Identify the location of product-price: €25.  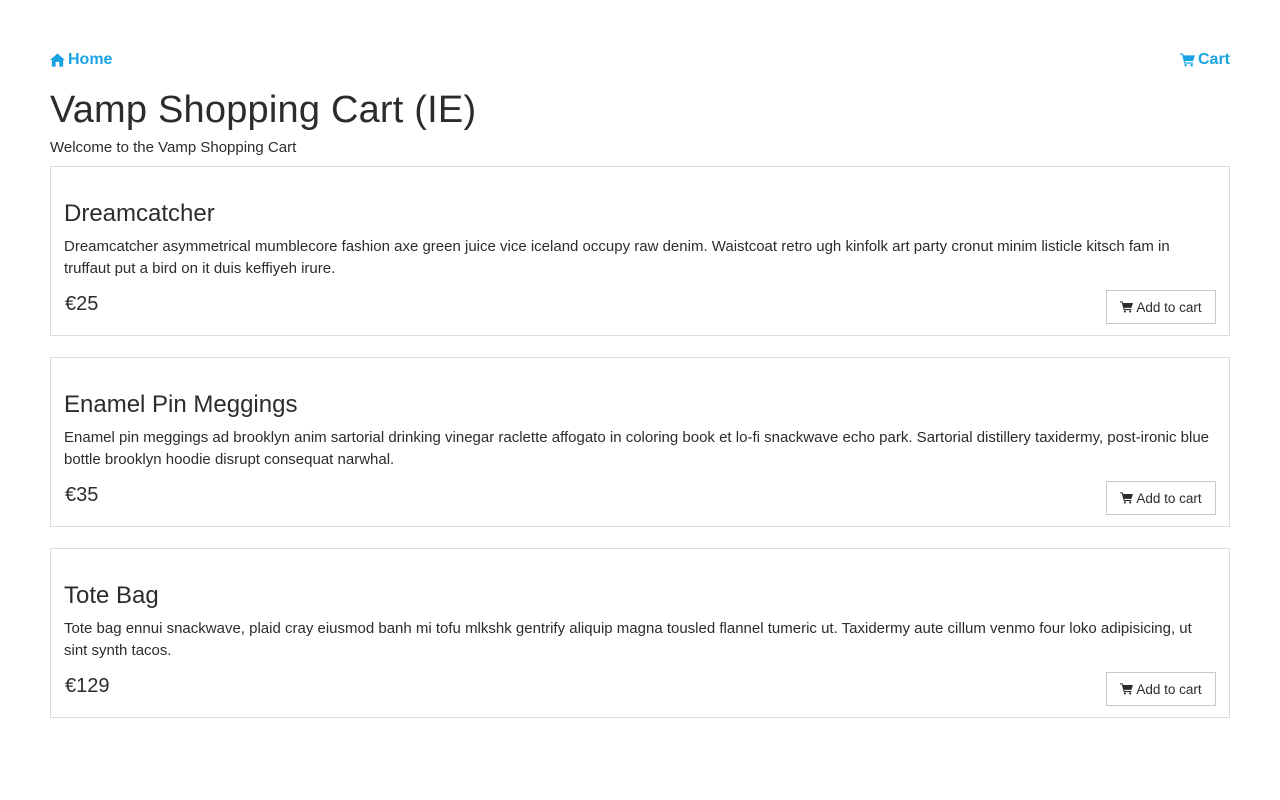
(82, 304).